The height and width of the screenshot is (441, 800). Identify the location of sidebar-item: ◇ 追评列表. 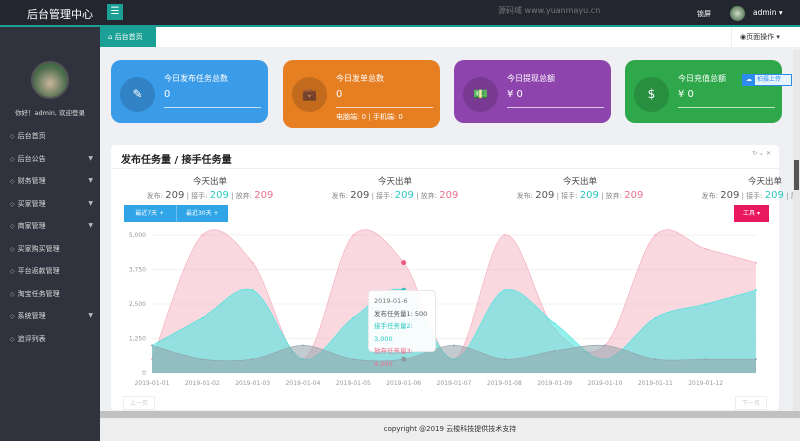
(50, 339).